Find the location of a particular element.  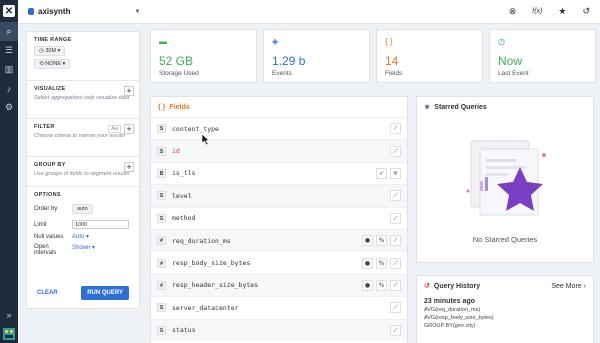

mouse-cursor-icon is located at coordinates (206, 139).